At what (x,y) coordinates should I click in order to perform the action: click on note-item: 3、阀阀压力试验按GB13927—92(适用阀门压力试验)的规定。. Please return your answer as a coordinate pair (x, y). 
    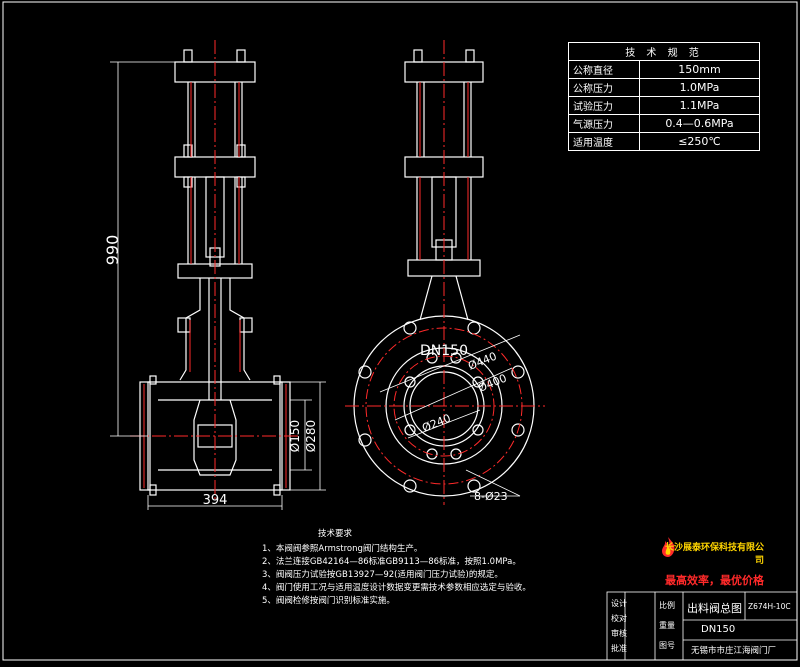
    Looking at the image, I should click on (382, 575).